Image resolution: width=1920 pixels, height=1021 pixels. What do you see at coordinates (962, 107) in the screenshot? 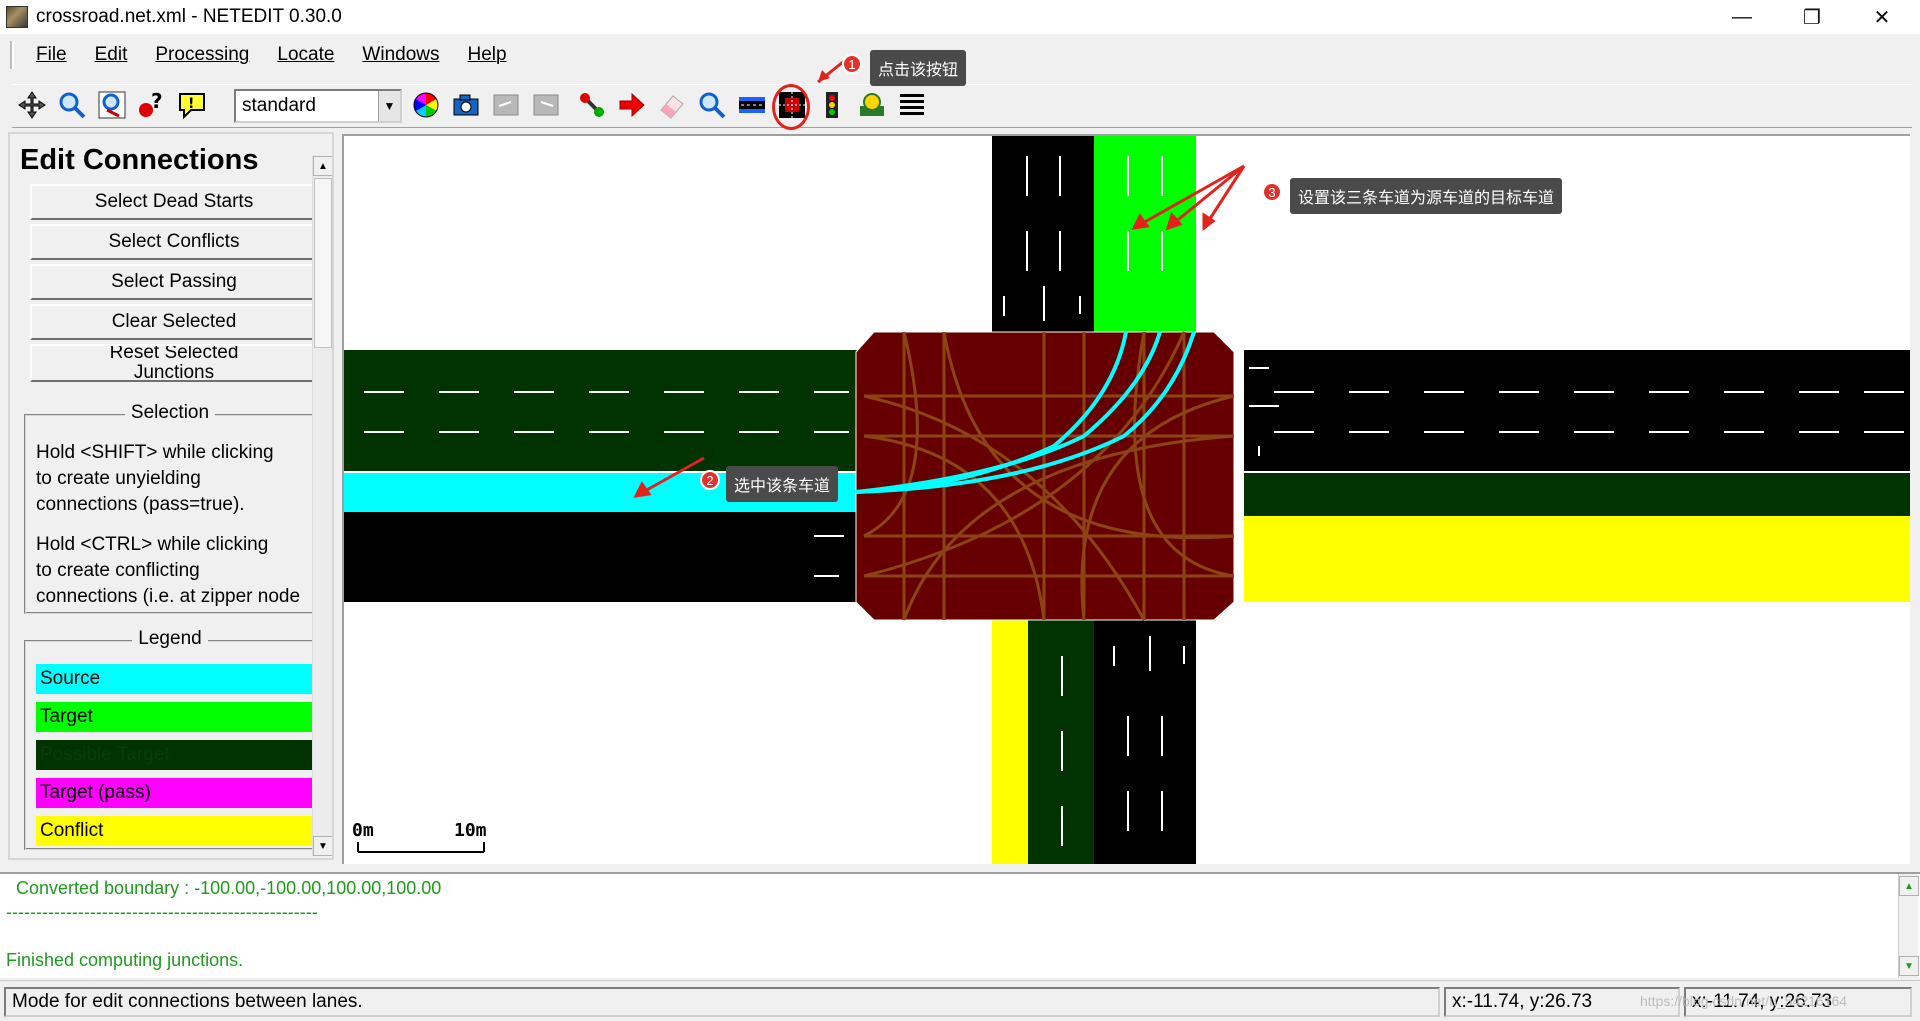
I see `toolbar: ? ! standard ▼` at bounding box center [962, 107].